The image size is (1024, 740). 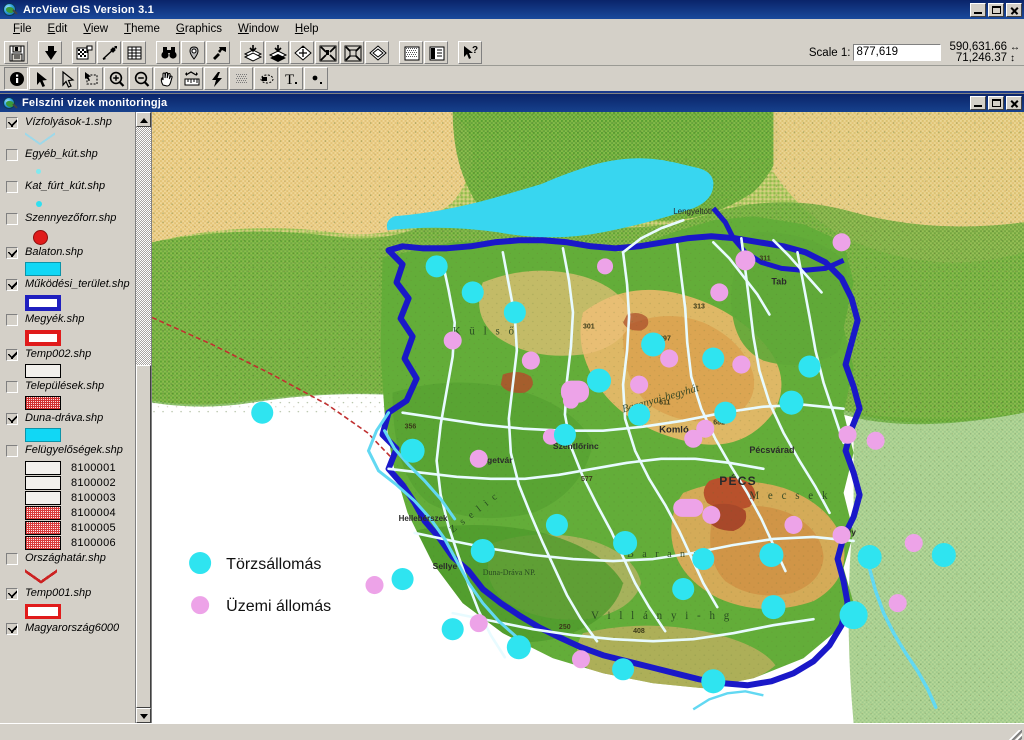 I want to click on hot-link-tool, so click(x=216, y=78).